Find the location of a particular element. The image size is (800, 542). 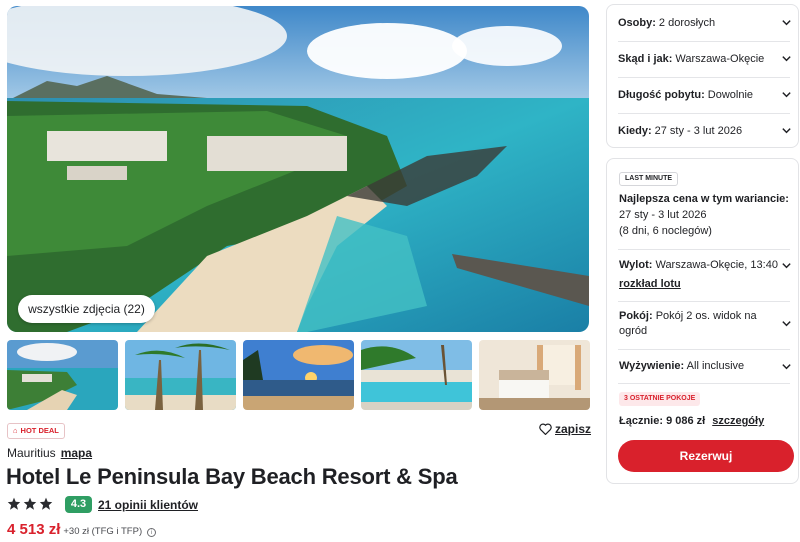

save-label: zapisz is located at coordinates (573, 429).